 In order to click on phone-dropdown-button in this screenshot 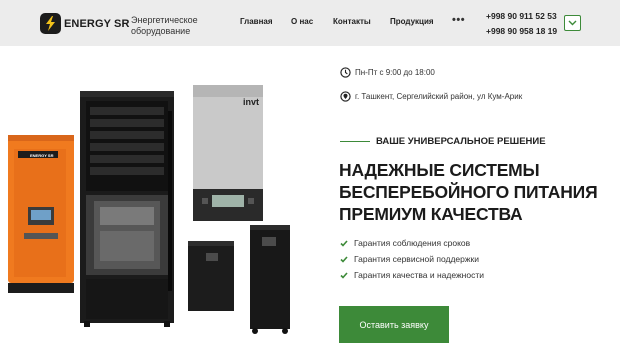, I will do `click(572, 23)`.